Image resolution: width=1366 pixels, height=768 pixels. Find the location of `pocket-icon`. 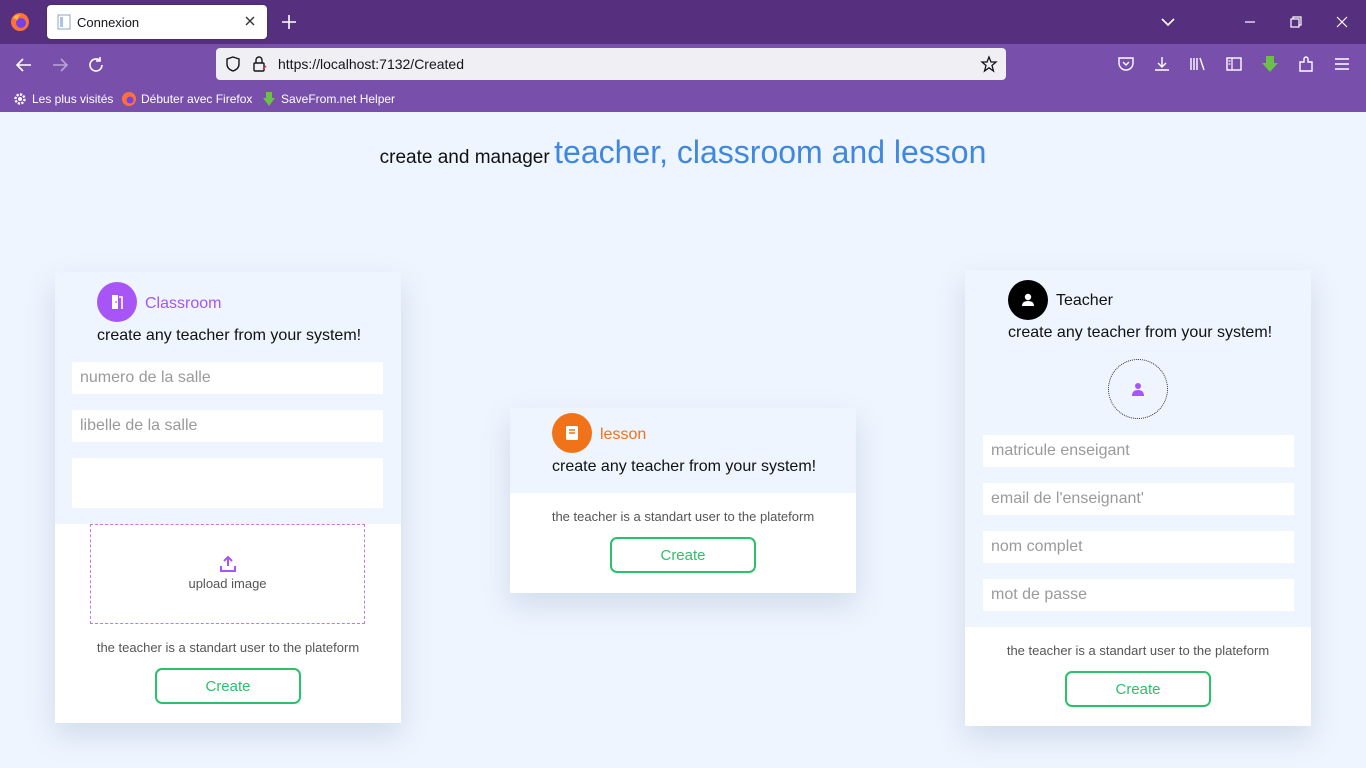

pocket-icon is located at coordinates (1126, 64).